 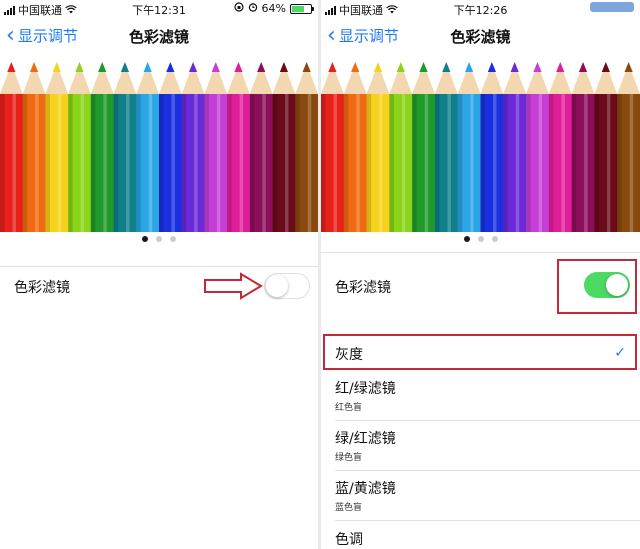 What do you see at coordinates (349, 355) in the screenshot?
I see `option-label: 灰度` at bounding box center [349, 355].